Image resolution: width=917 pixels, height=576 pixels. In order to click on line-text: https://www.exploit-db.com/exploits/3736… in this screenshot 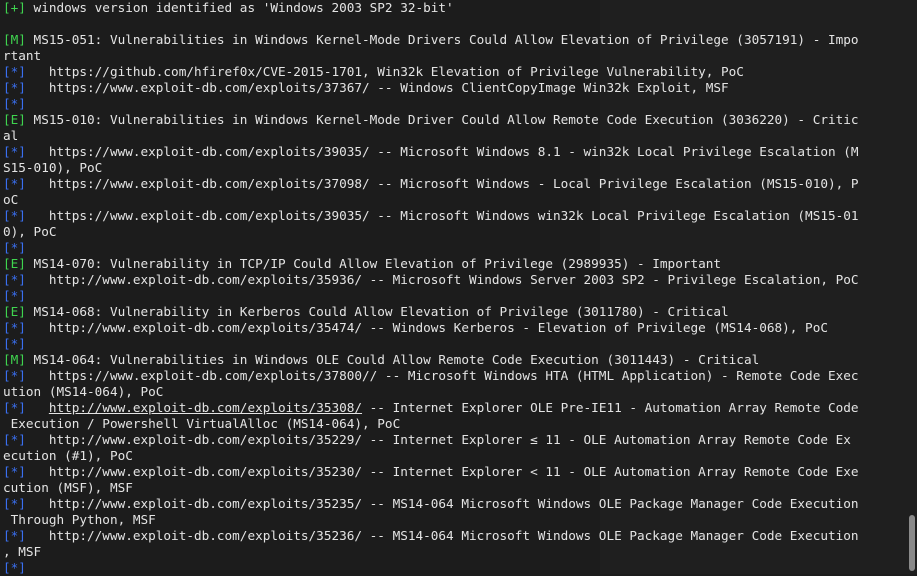, I will do `click(377, 87)`.